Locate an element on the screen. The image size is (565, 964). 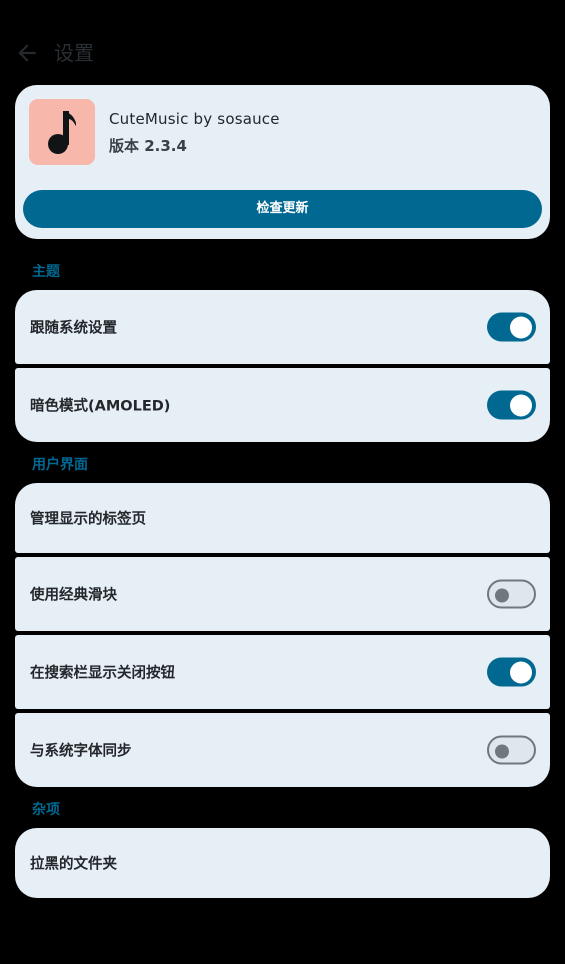
back-button is located at coordinates (27, 53).